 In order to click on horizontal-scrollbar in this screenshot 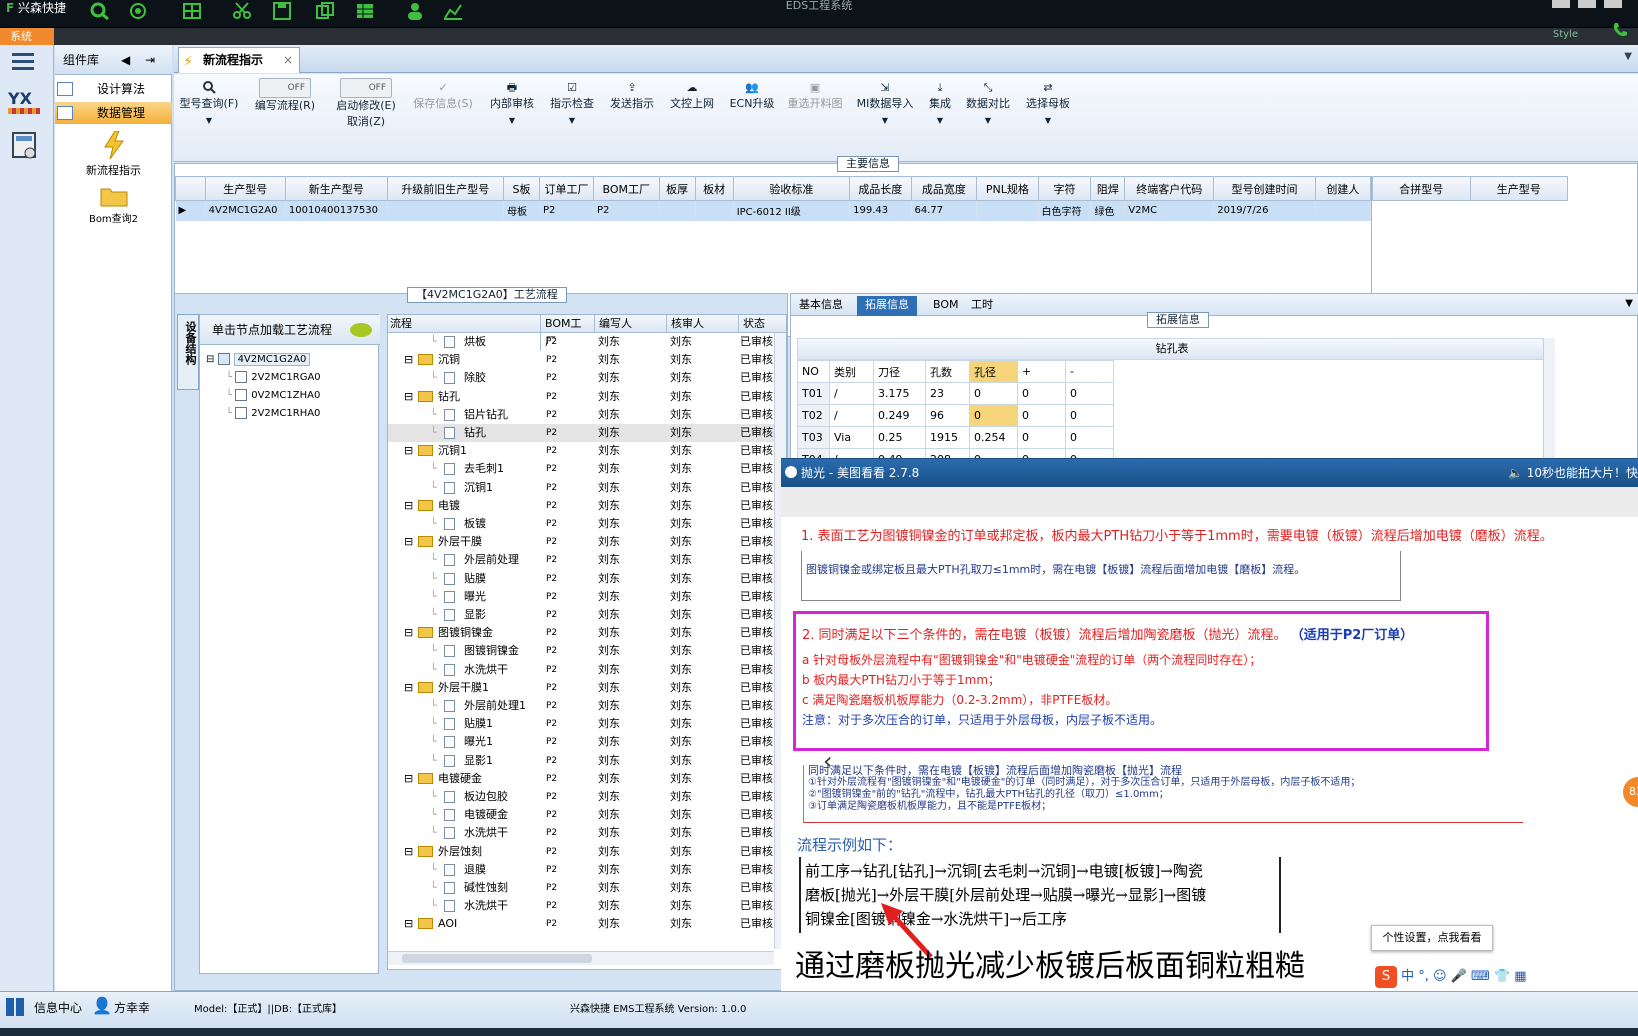, I will do `click(581, 958)`.